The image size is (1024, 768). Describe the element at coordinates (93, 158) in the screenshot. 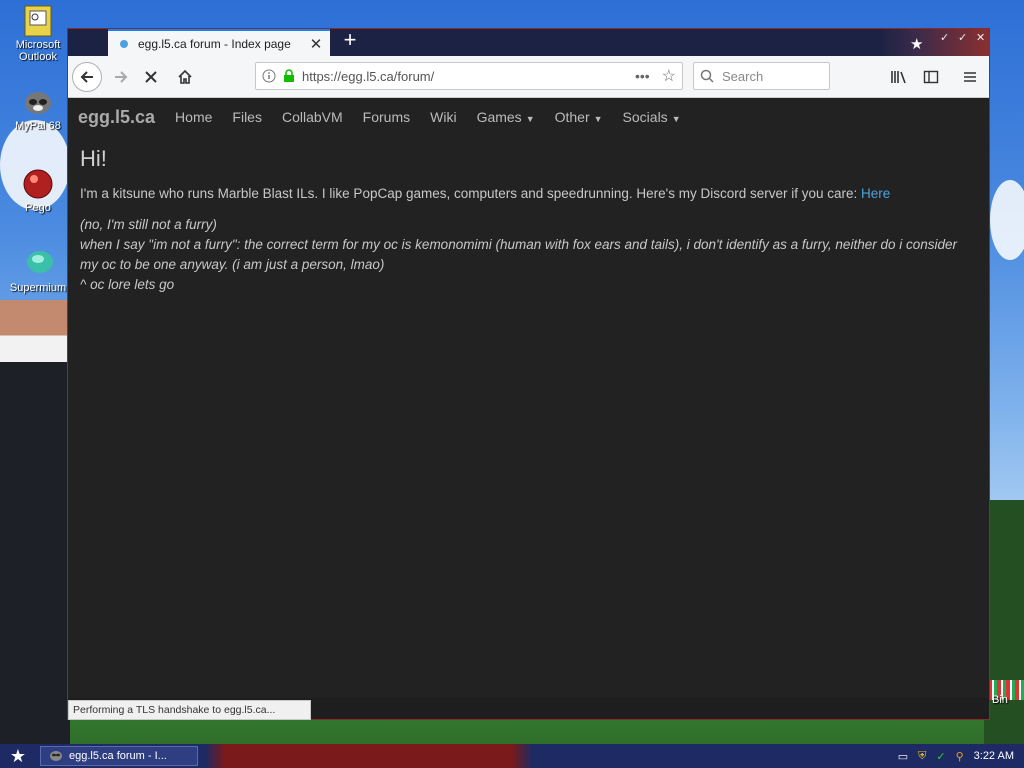

I see `page-heading: Hi!` at that location.